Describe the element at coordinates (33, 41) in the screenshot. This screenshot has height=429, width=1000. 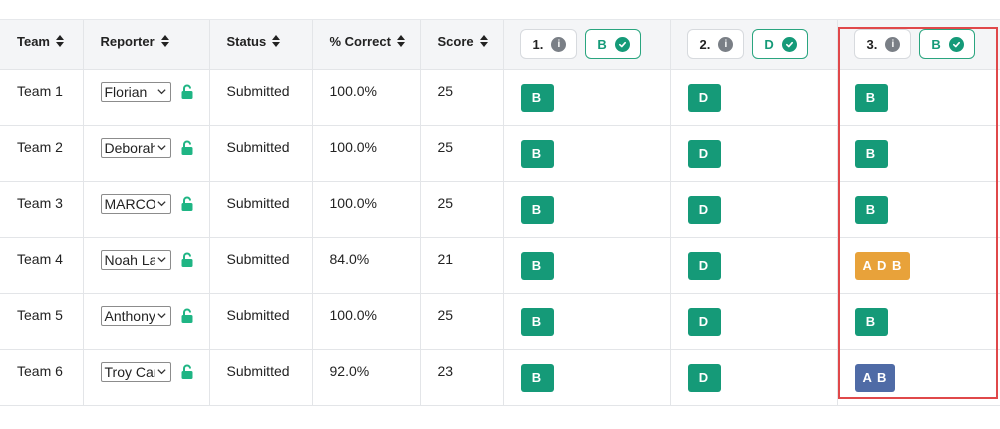
I see `col-team-label: Team` at that location.